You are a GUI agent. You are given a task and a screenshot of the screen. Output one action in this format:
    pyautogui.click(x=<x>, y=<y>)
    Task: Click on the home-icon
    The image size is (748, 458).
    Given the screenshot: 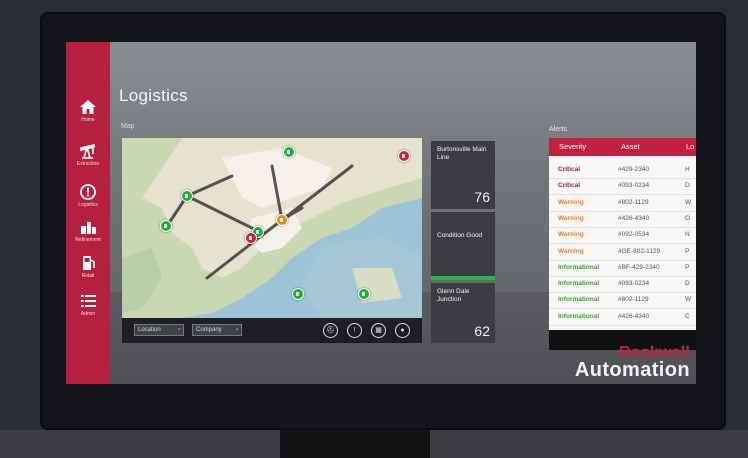 What is the action you would take?
    pyautogui.click(x=88, y=107)
    